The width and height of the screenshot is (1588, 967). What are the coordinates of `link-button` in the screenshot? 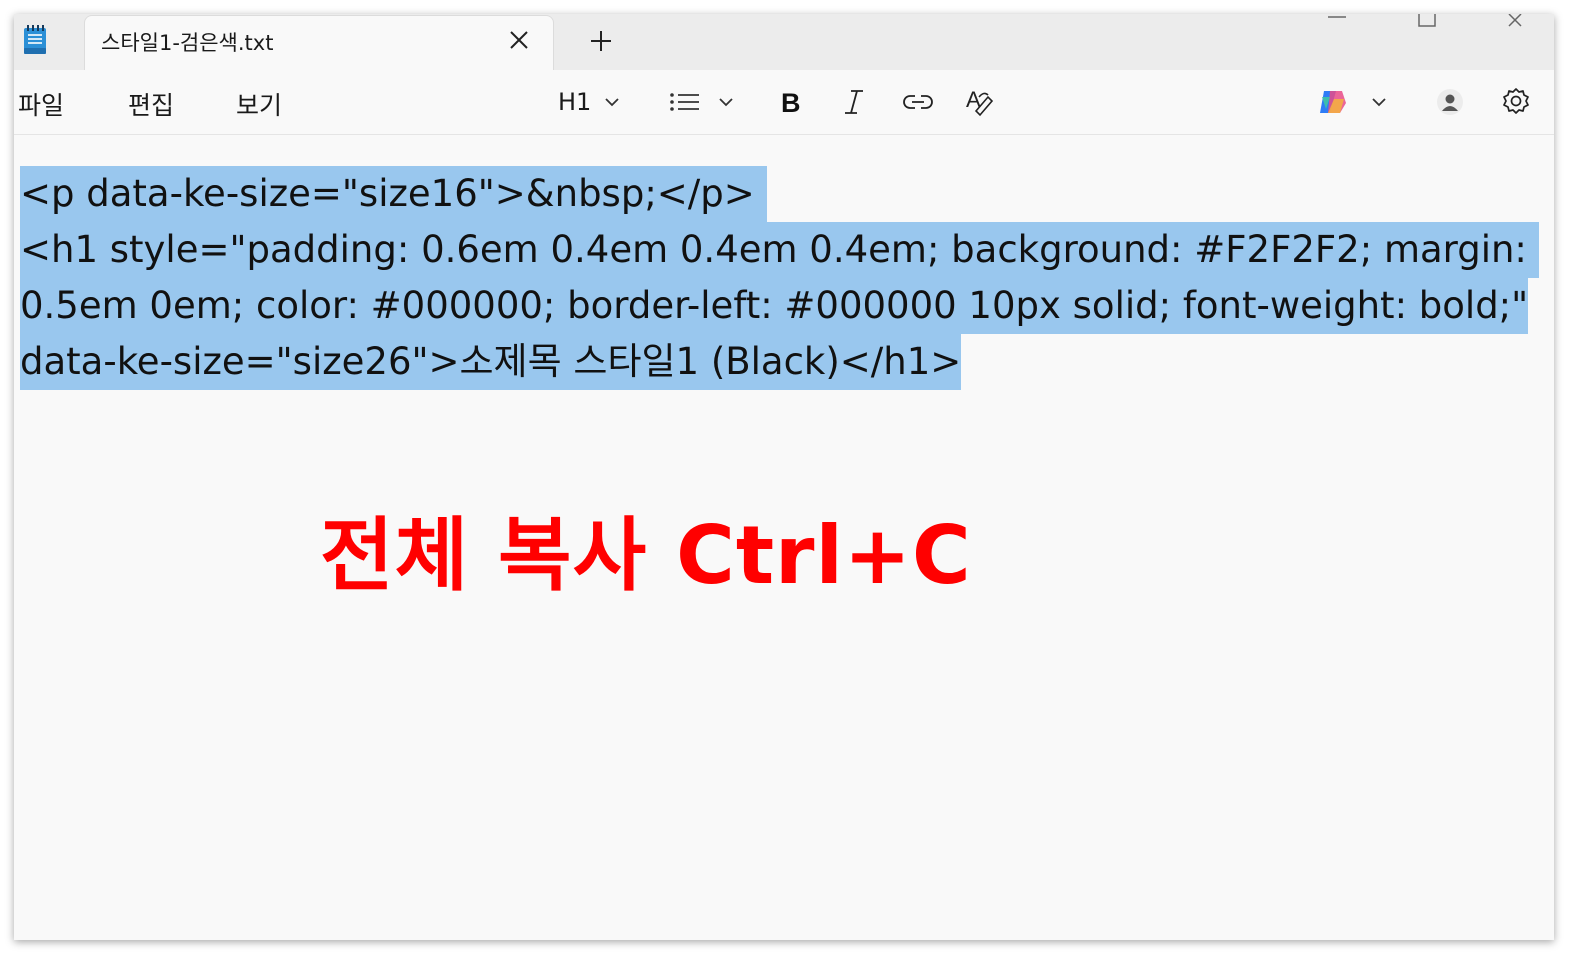 It's located at (918, 102).